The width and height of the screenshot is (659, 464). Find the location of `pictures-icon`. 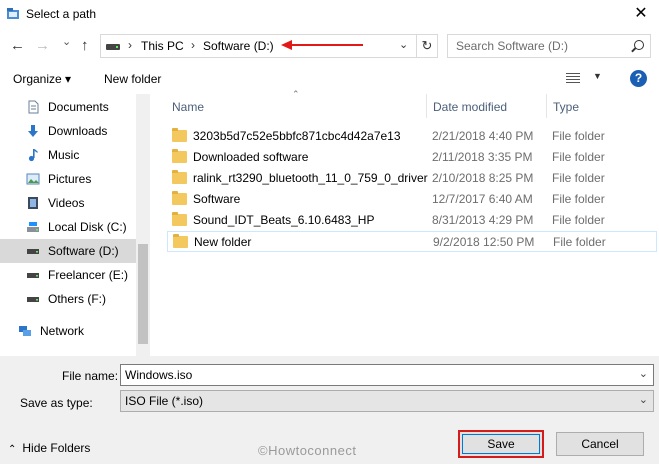

pictures-icon is located at coordinates (33, 179).